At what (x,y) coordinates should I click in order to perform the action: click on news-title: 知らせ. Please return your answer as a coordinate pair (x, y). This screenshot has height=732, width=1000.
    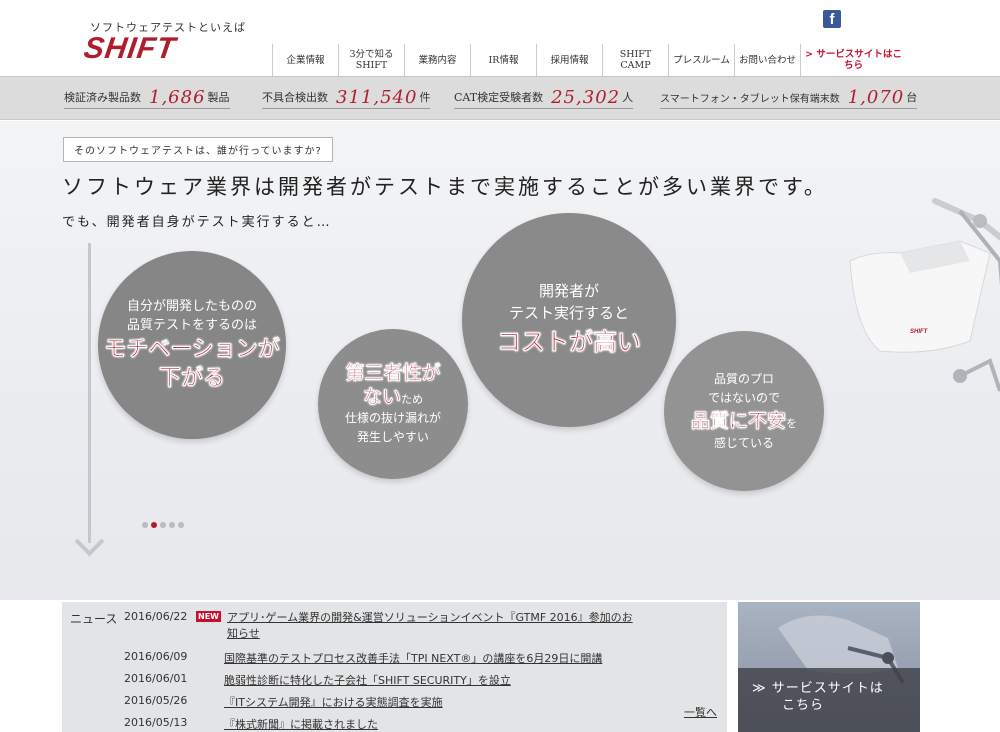
    Looking at the image, I should click on (430, 634).